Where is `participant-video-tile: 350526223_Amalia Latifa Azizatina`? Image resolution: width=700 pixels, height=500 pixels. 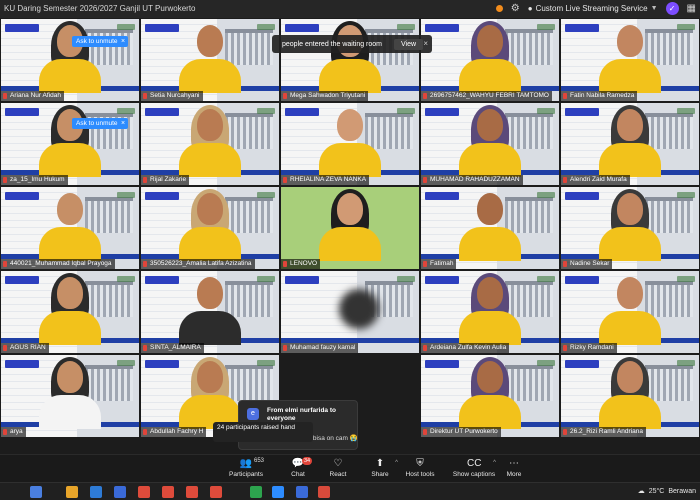 participant-video-tile: 350526223_Amalia Latifa Azizatina is located at coordinates (210, 228).